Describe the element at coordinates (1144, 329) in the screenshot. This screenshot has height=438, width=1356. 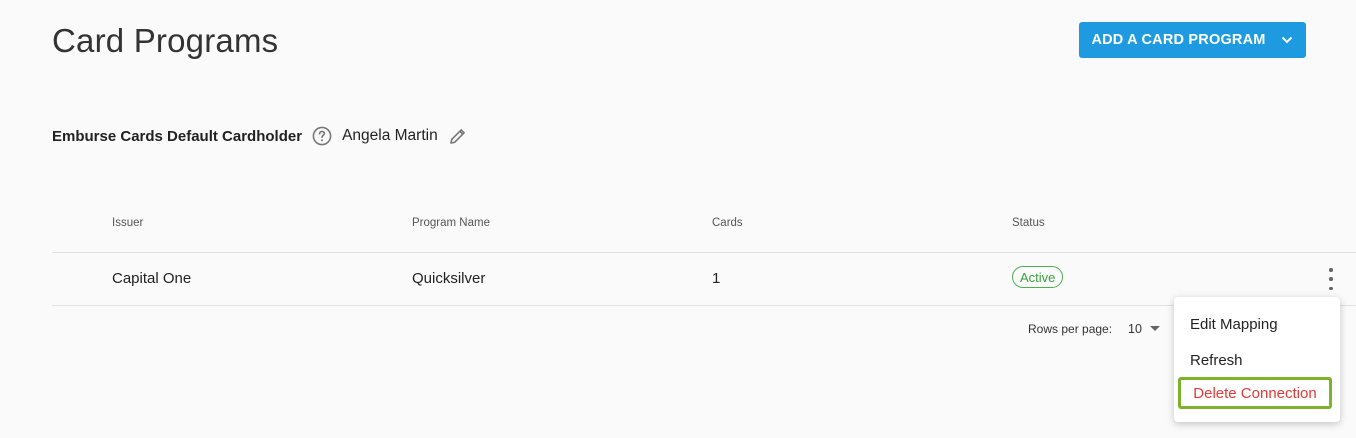
I see `rows-per-page-select: 10` at that location.